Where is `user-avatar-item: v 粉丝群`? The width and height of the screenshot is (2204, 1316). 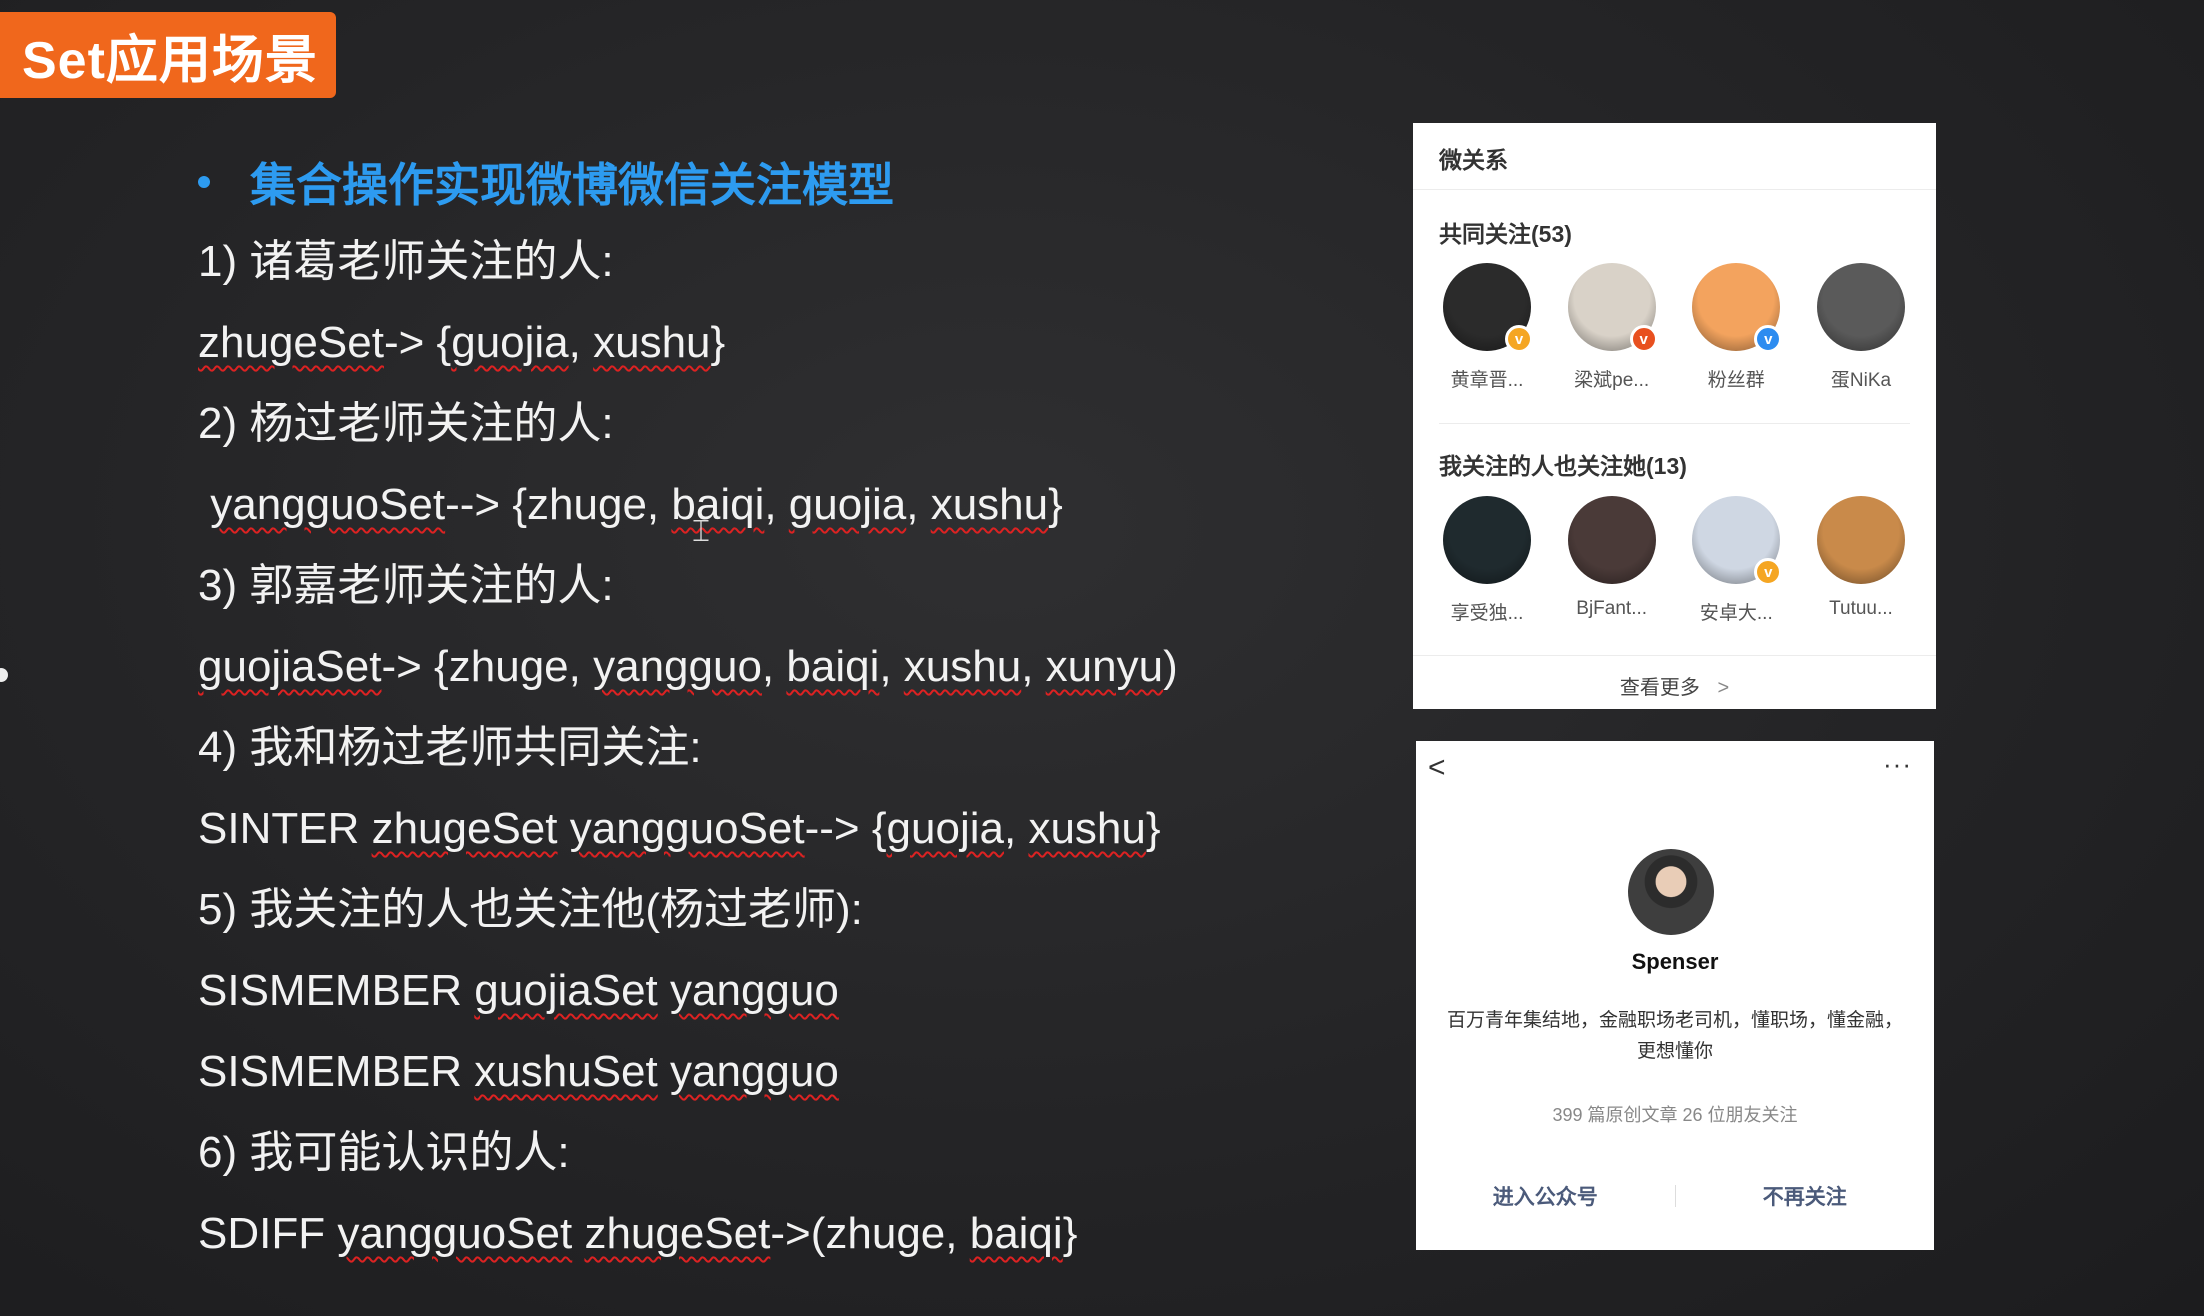
user-avatar-item: v 粉丝群 is located at coordinates (1736, 327).